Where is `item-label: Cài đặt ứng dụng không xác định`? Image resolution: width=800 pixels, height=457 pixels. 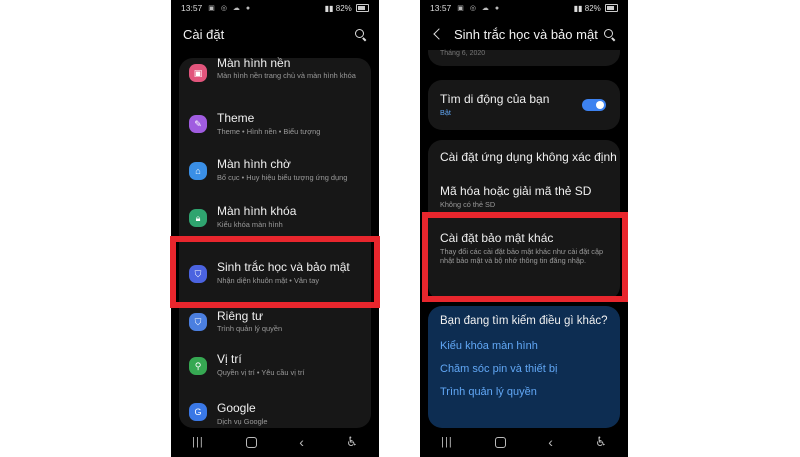 item-label: Cài đặt ứng dụng không xác định is located at coordinates (528, 157).